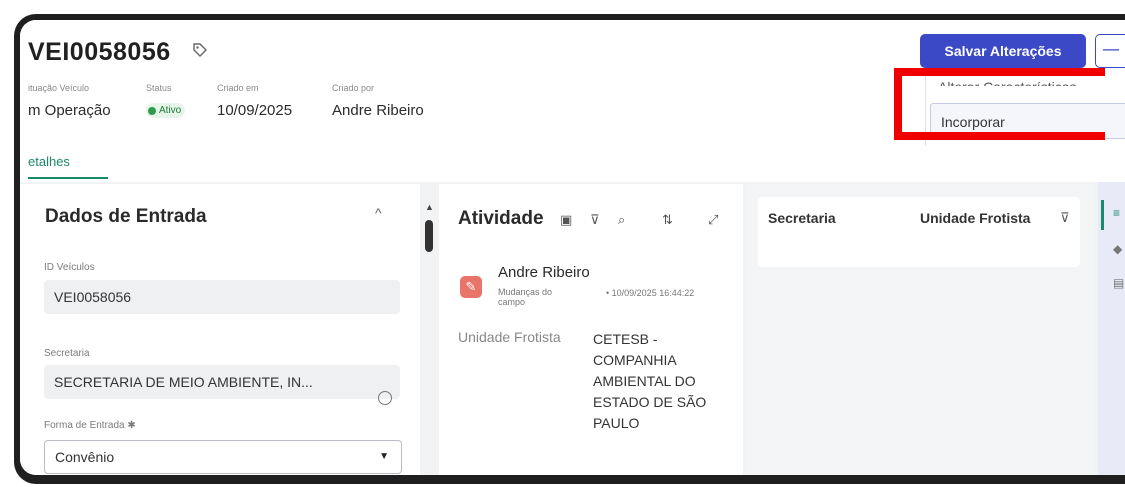 This screenshot has height=487, width=1125. Describe the element at coordinates (1116, 213) in the screenshot. I see `rail-item-icon: ≡` at that location.